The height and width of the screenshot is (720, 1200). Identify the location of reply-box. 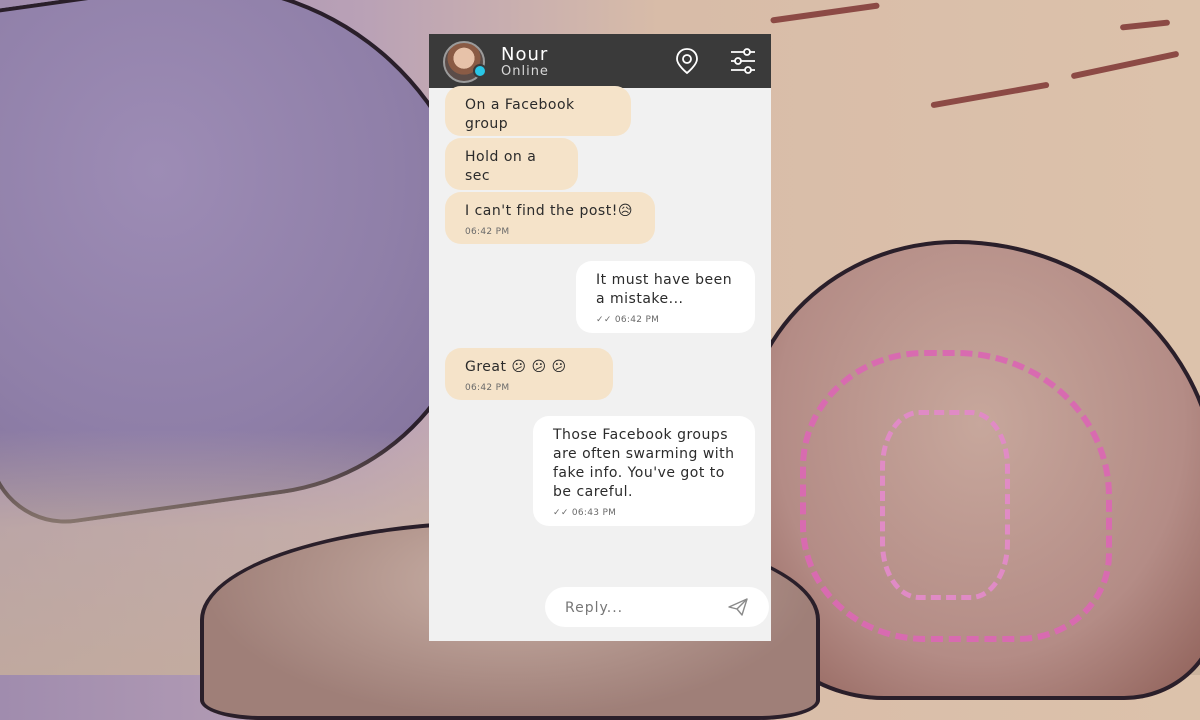
(657, 607).